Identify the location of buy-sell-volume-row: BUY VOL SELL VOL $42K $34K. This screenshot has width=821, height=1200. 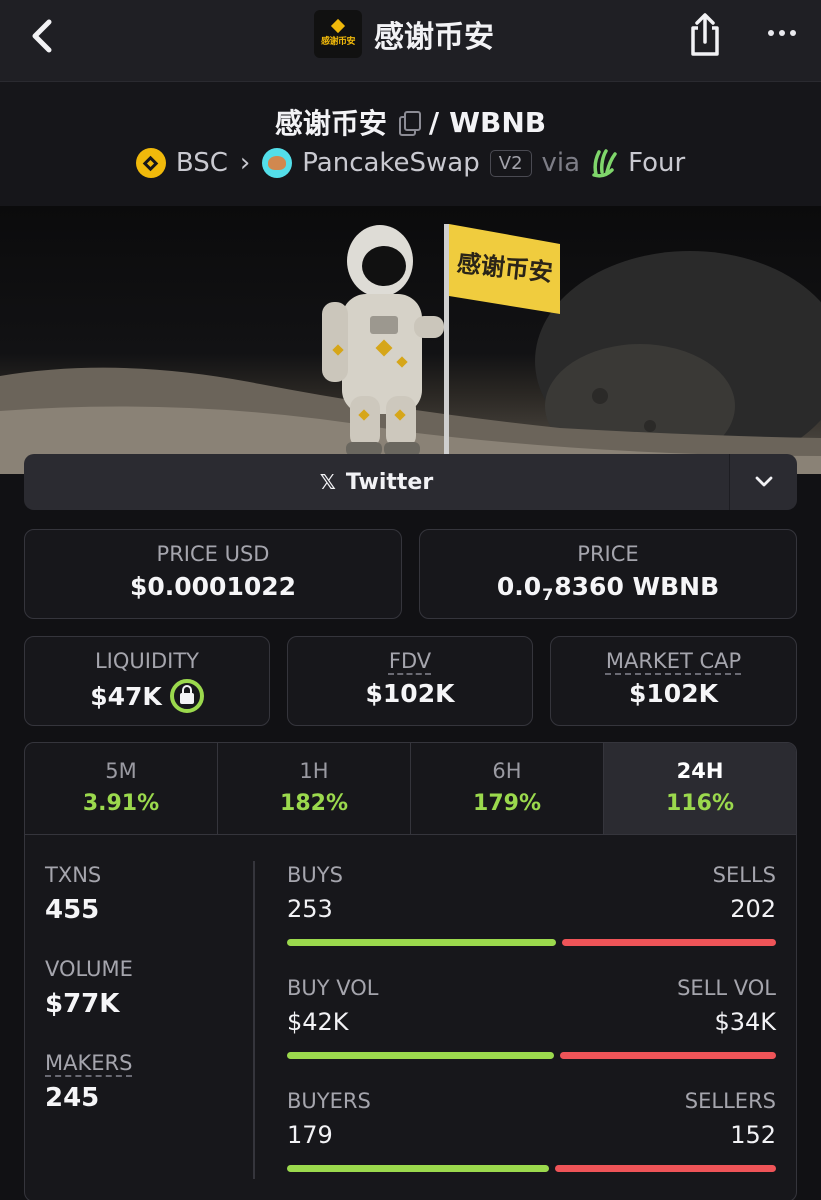
(531, 1032).